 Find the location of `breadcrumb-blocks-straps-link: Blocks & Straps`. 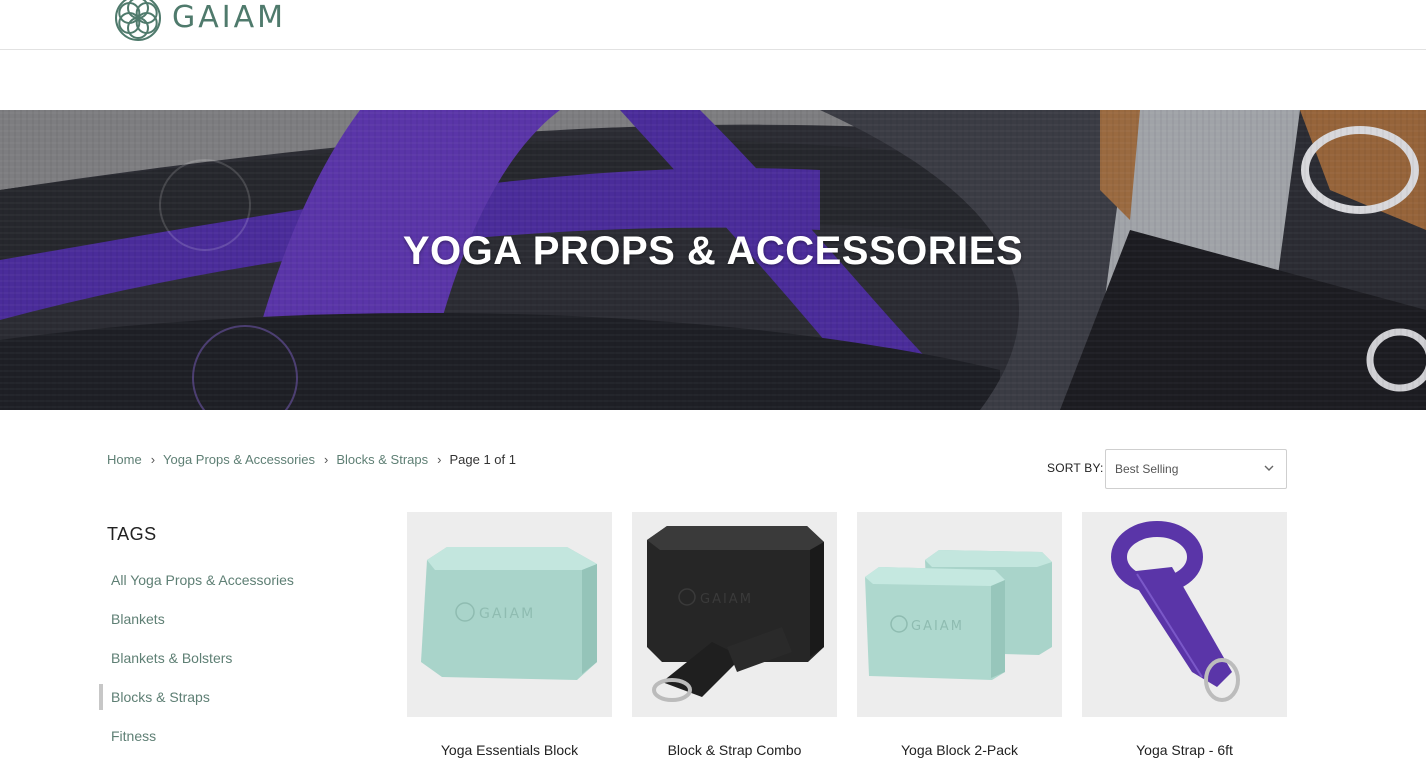

breadcrumb-blocks-straps-link: Blocks & Straps is located at coordinates (382, 459).